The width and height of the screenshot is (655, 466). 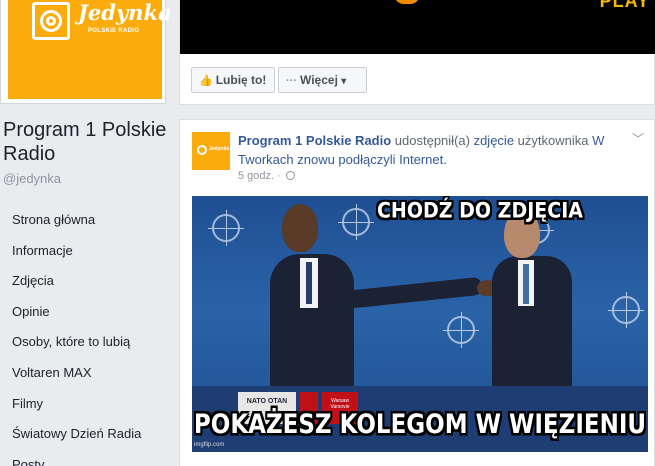 I want to click on sidebar-item-videos: Filmy, so click(x=85, y=404).